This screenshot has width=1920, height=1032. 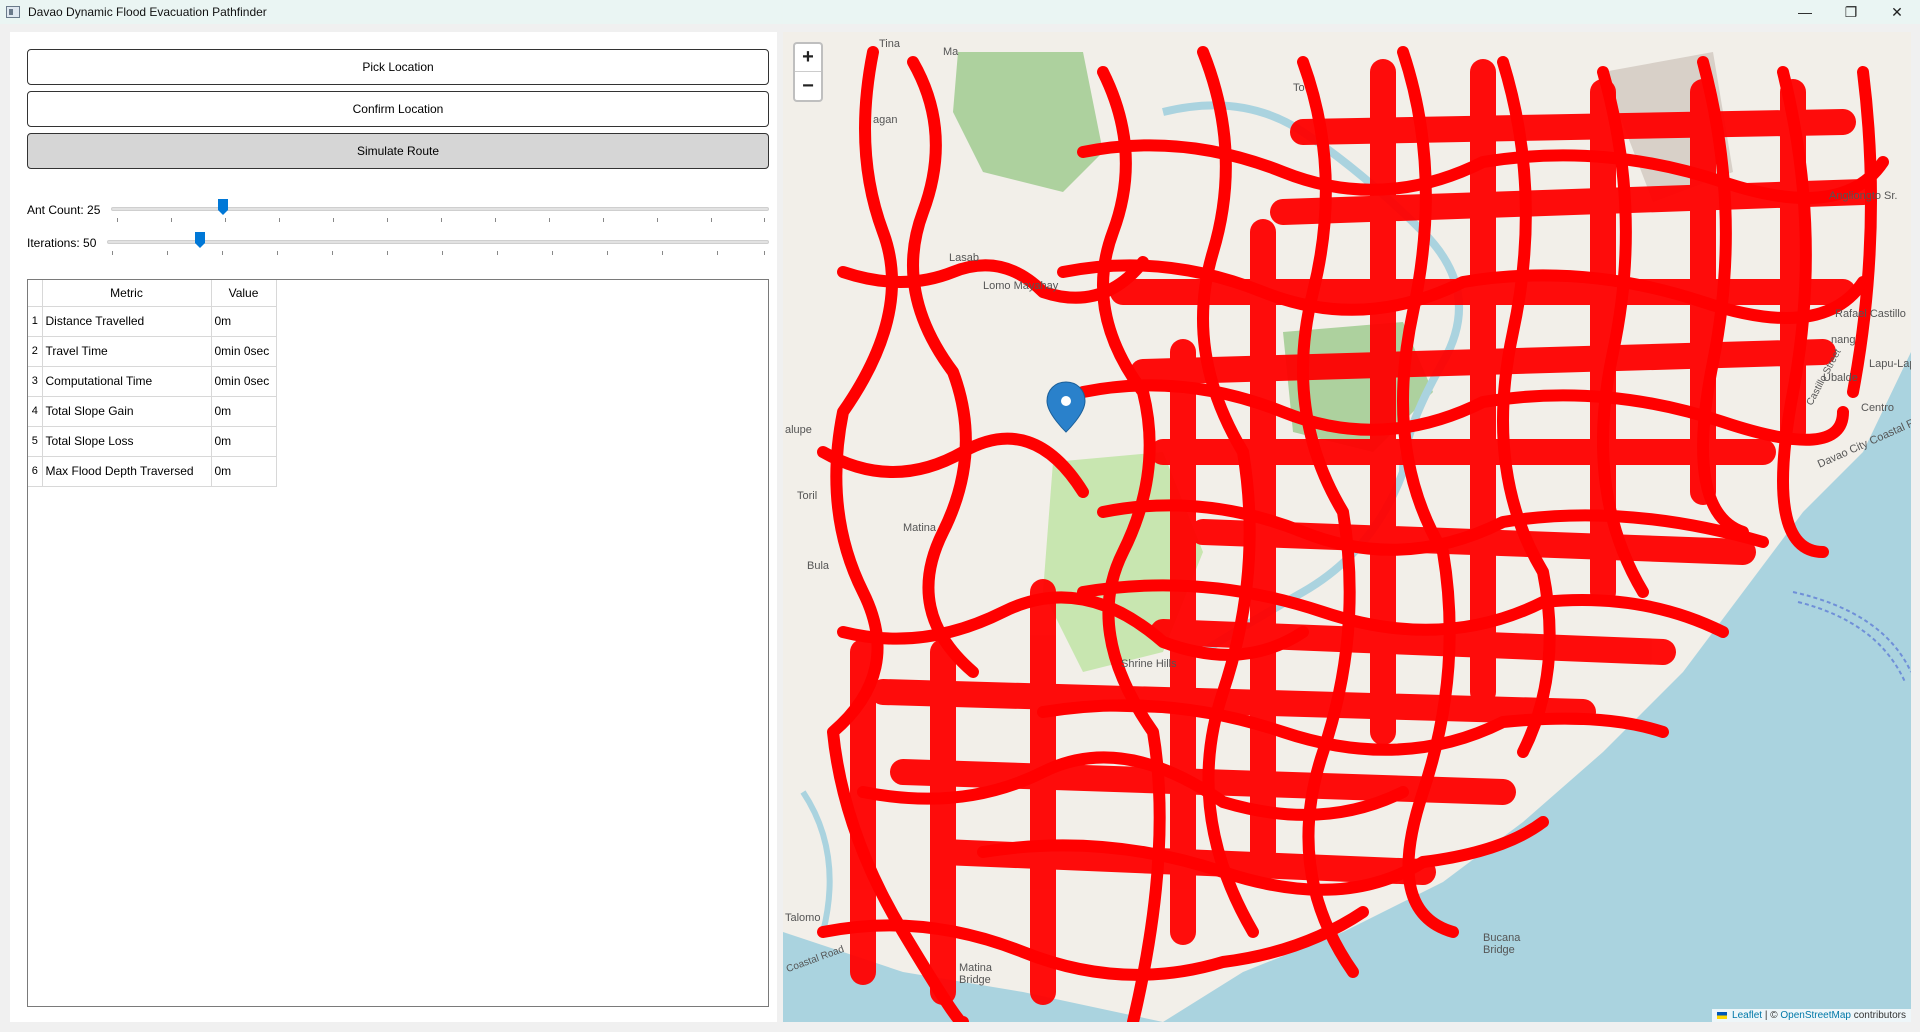 I want to click on row-number: 6, so click(x=35, y=471).